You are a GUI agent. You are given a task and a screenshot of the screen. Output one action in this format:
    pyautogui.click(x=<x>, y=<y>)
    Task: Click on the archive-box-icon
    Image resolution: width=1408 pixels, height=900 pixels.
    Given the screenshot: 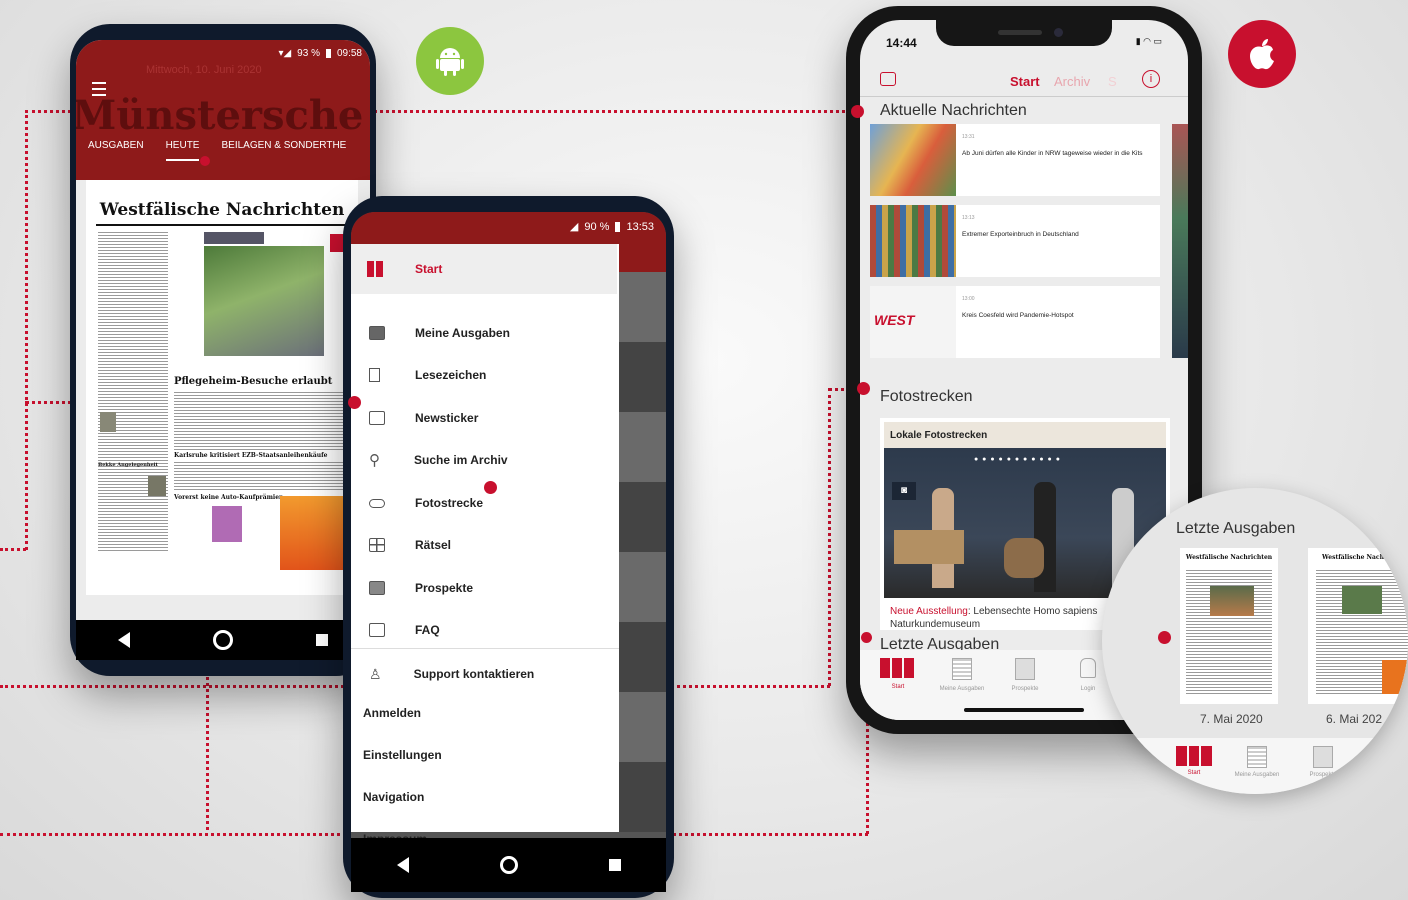 What is the action you would take?
    pyautogui.click(x=377, y=333)
    